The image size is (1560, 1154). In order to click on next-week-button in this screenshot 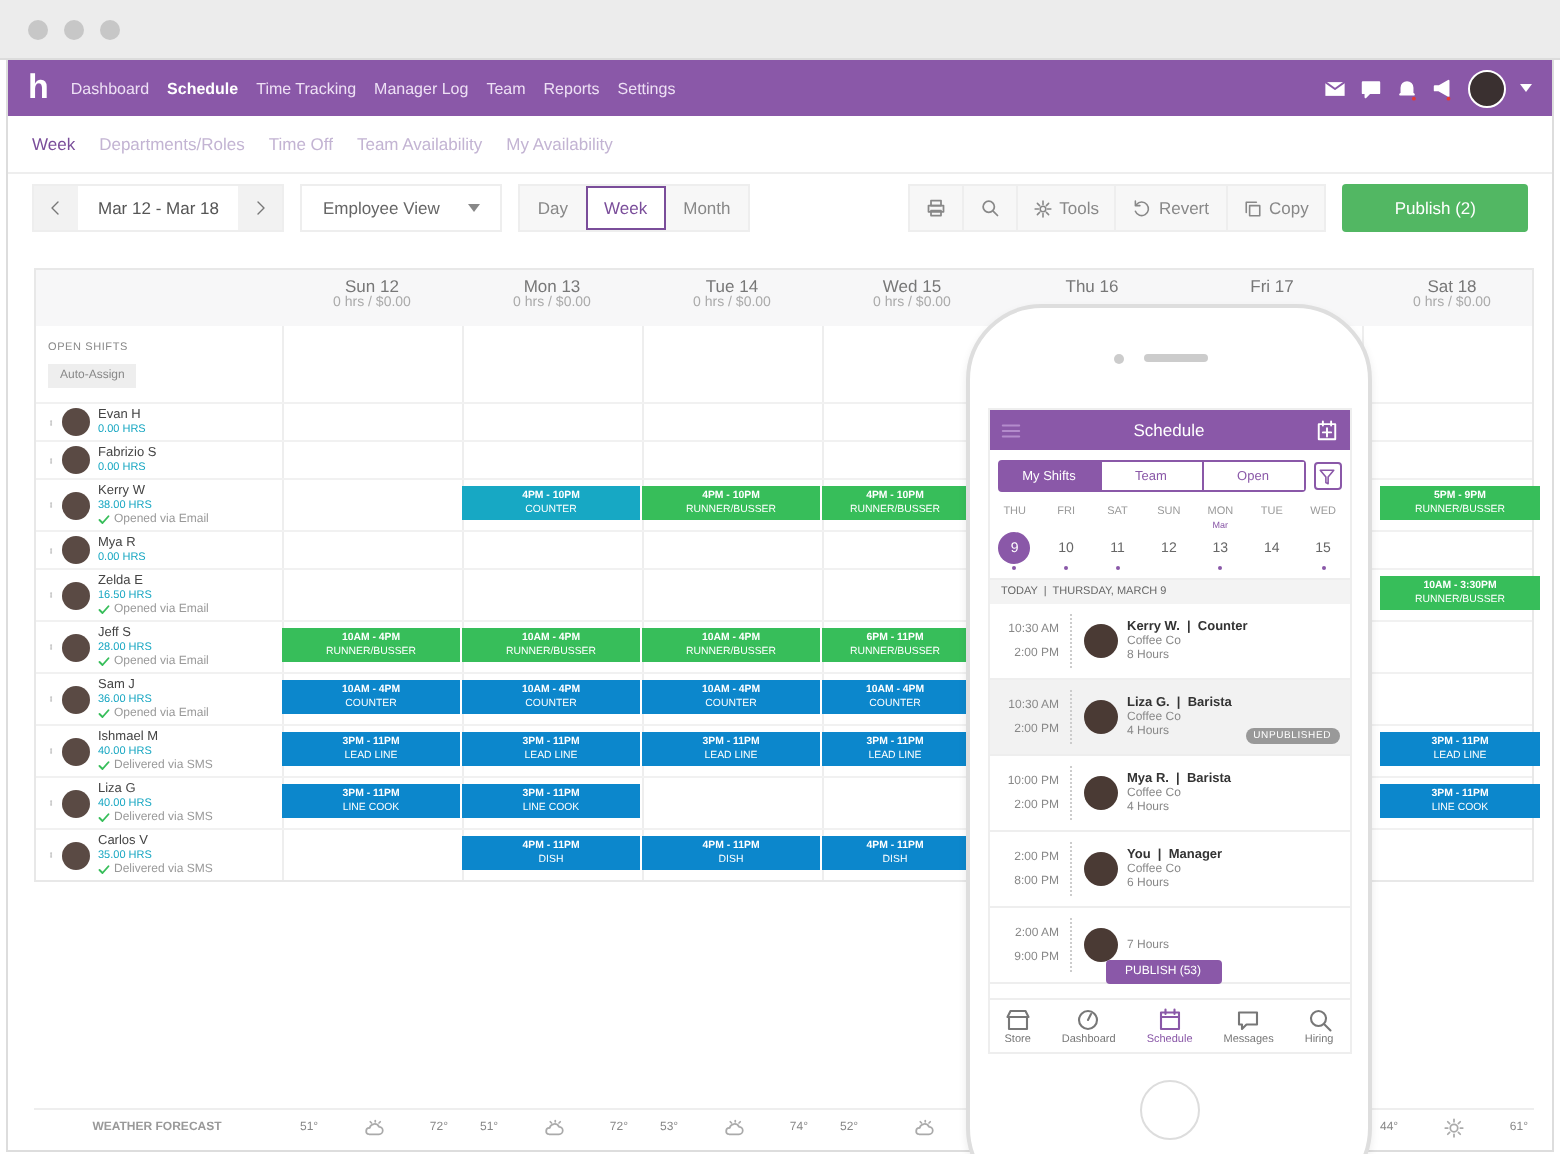, I will do `click(260, 208)`.